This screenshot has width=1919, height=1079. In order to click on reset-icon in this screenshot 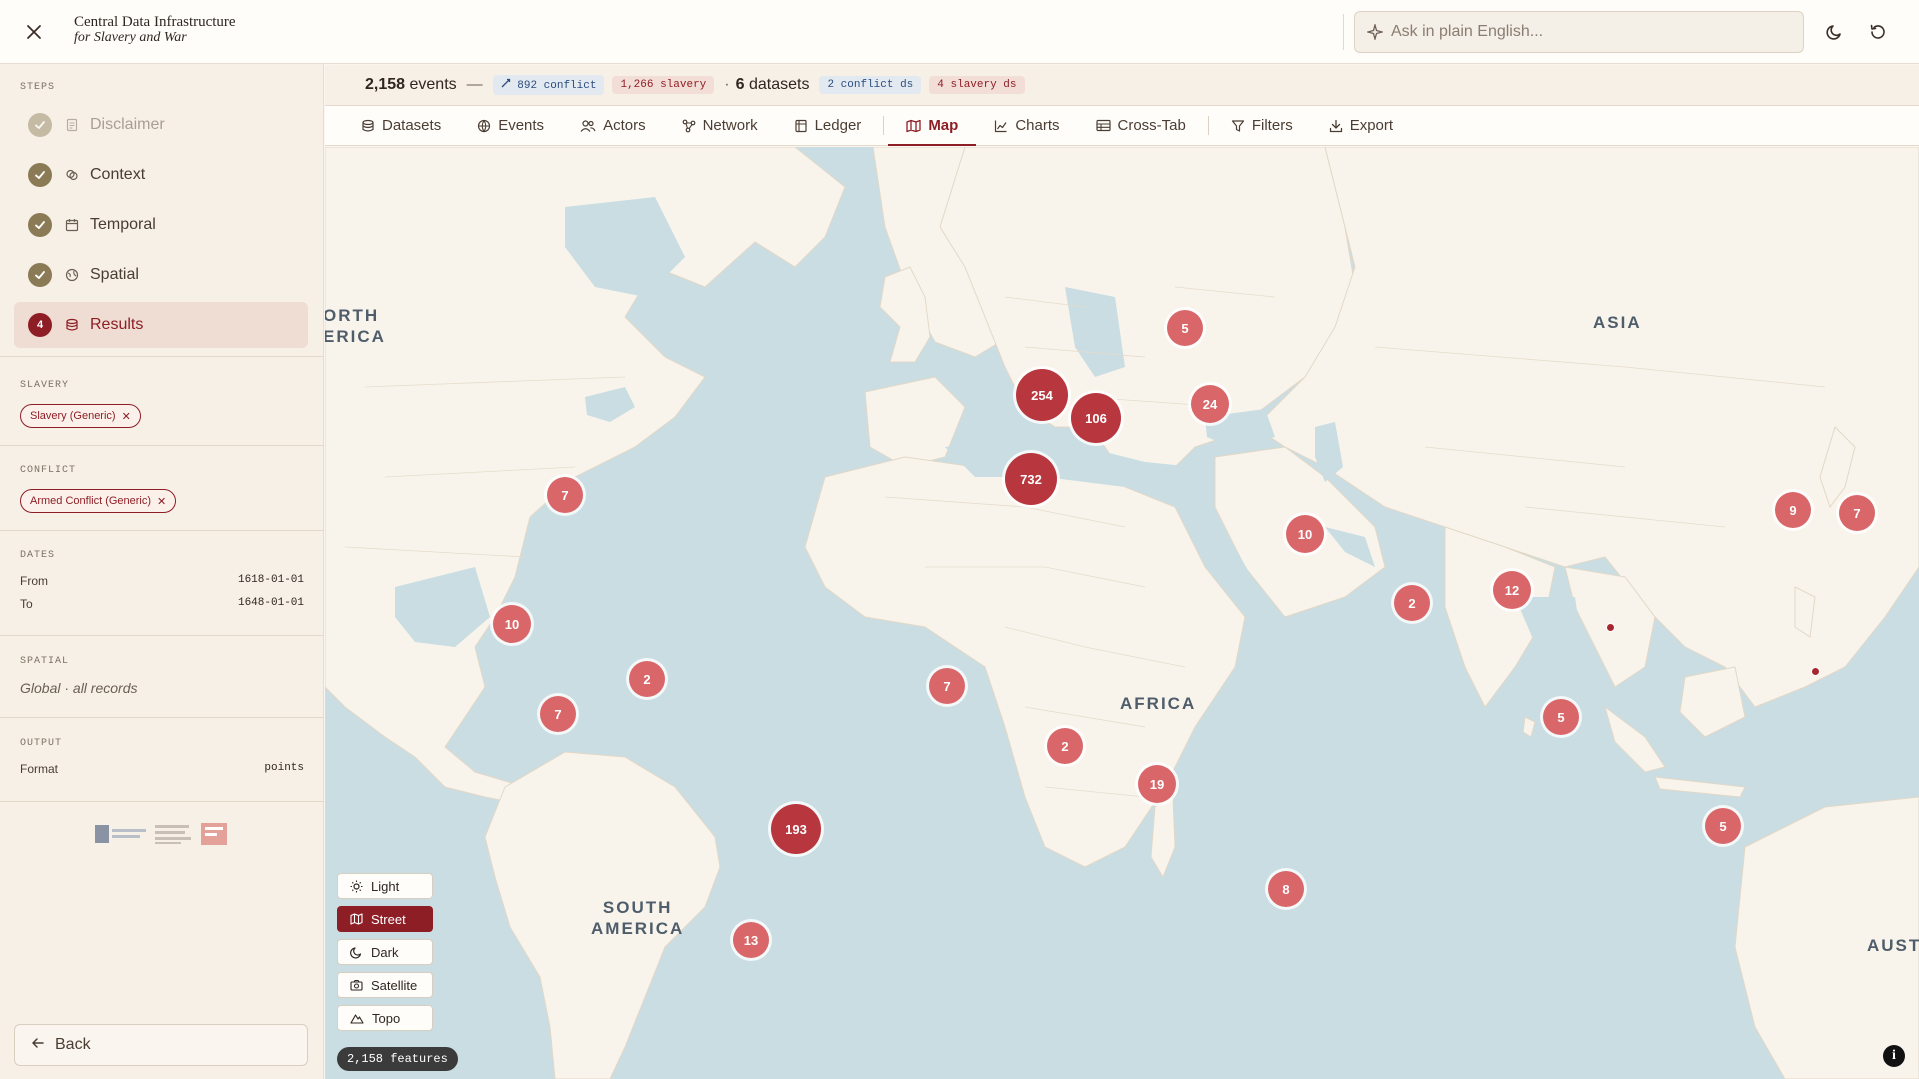, I will do `click(1877, 31)`.